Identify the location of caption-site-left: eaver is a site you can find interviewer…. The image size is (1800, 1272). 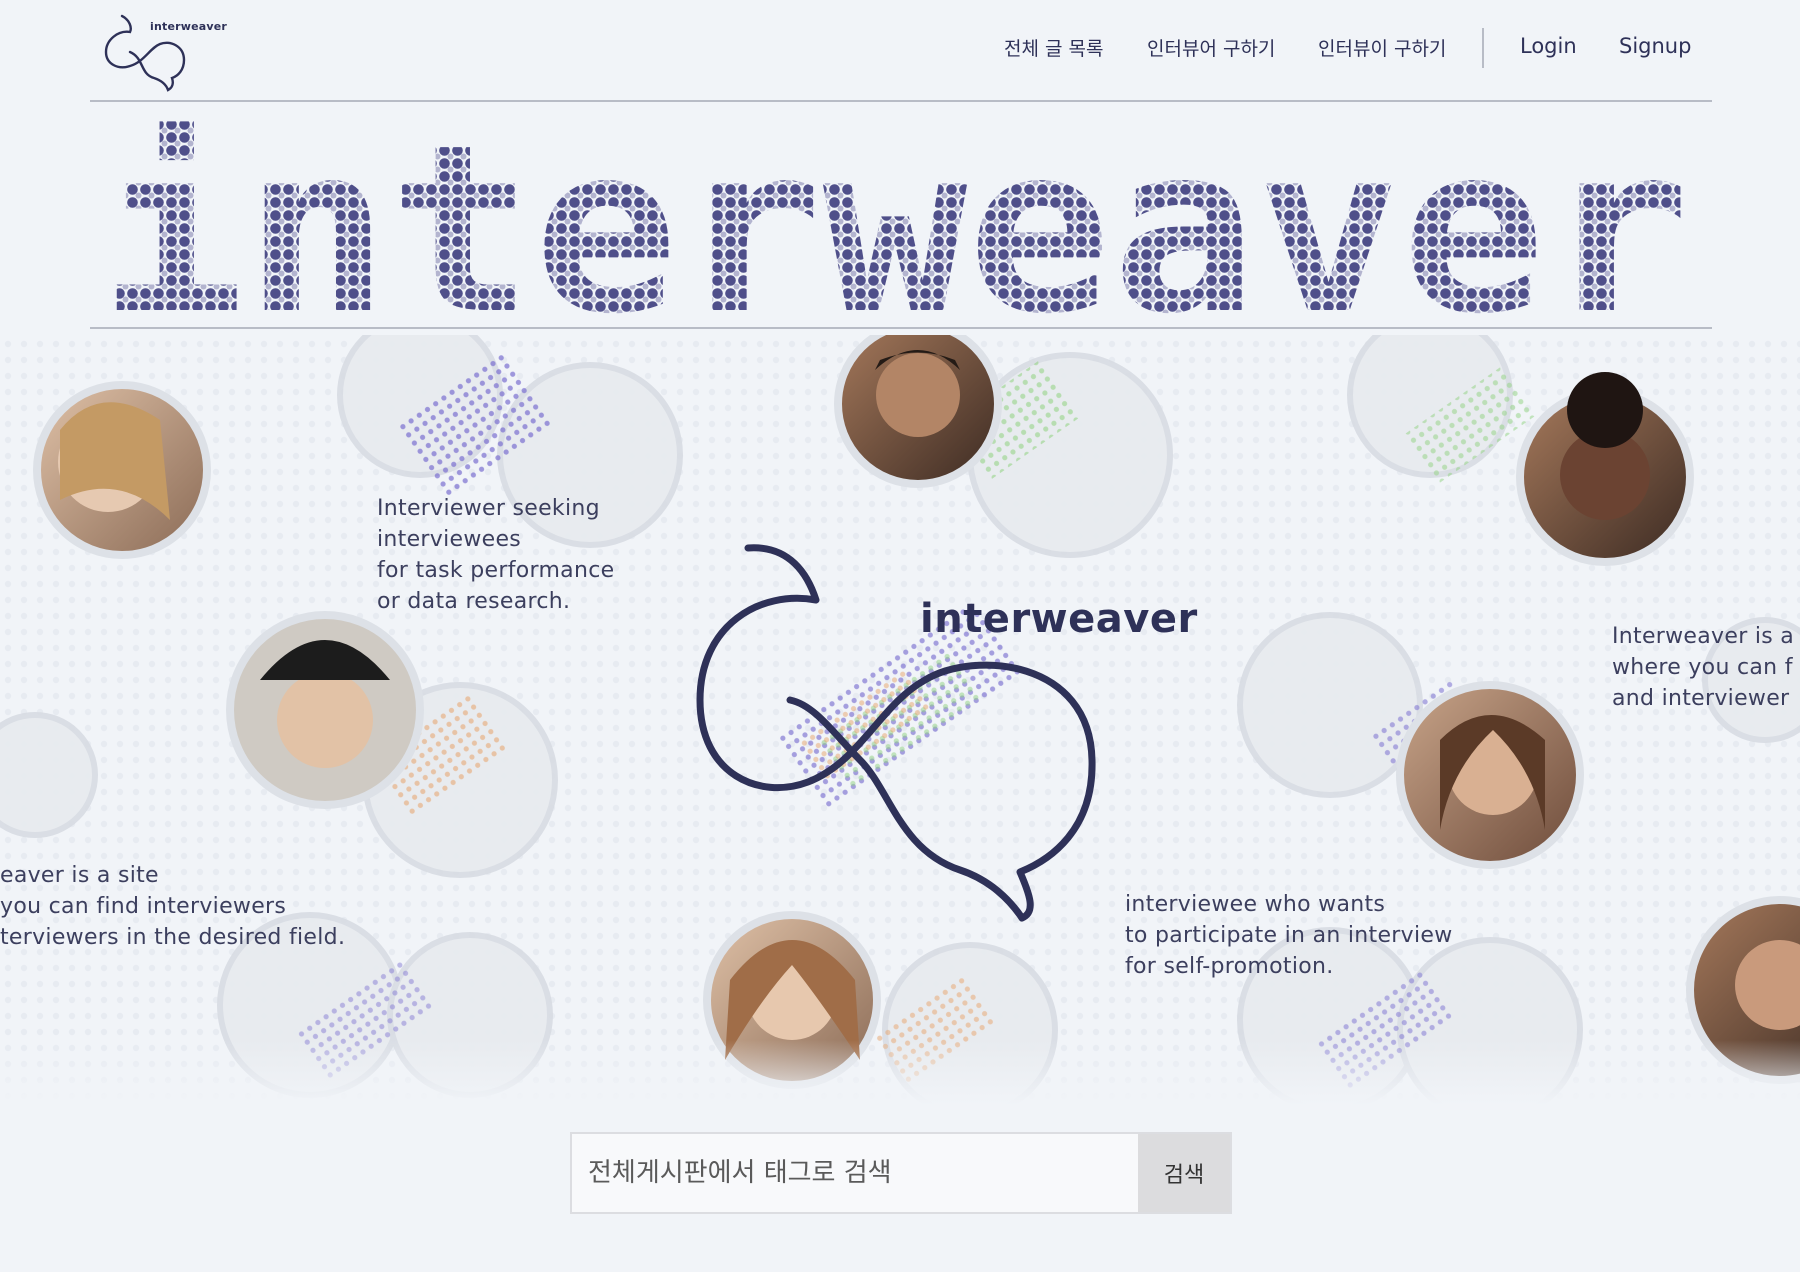
(173, 906).